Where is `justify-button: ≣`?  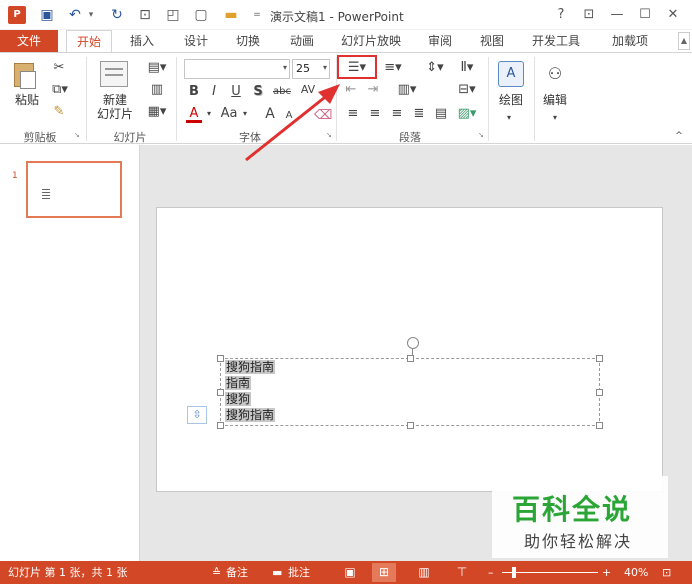 justify-button: ≣ is located at coordinates (419, 114).